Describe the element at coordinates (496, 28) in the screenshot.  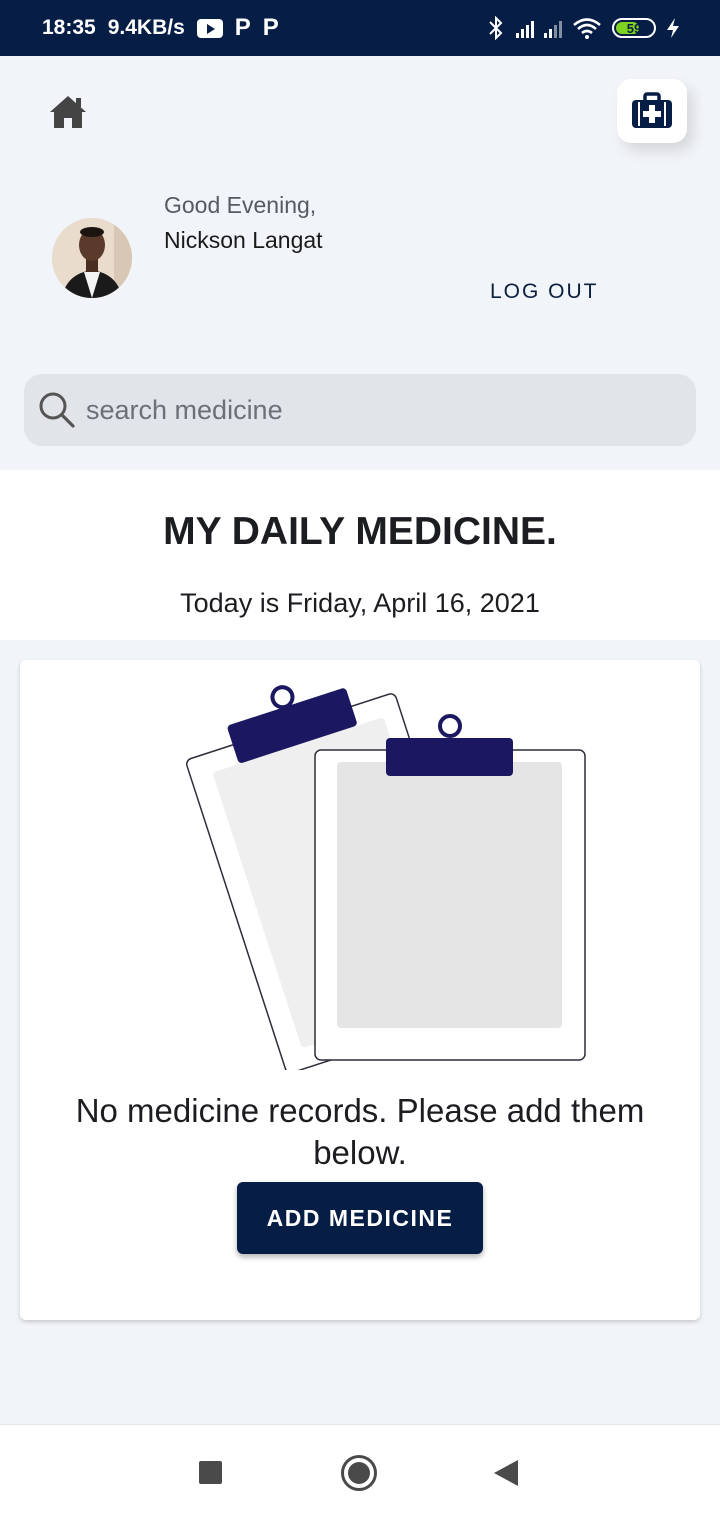
I see `bluetooth-icon` at that location.